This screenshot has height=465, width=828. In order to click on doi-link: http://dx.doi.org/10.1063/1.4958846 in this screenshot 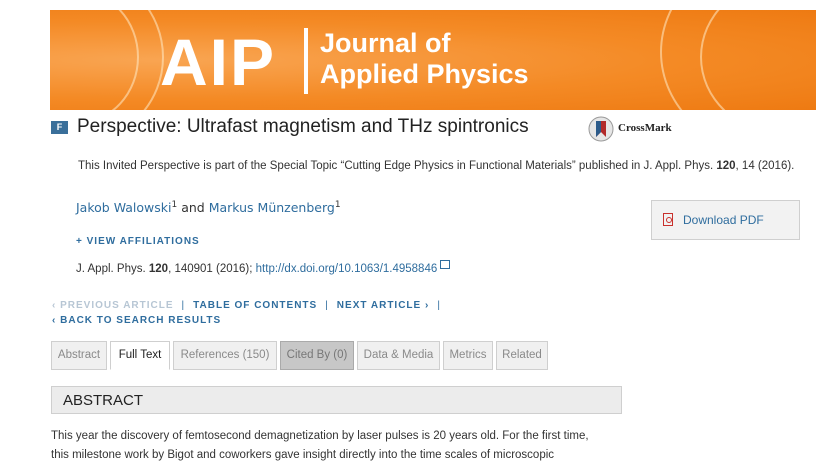, I will do `click(347, 269)`.